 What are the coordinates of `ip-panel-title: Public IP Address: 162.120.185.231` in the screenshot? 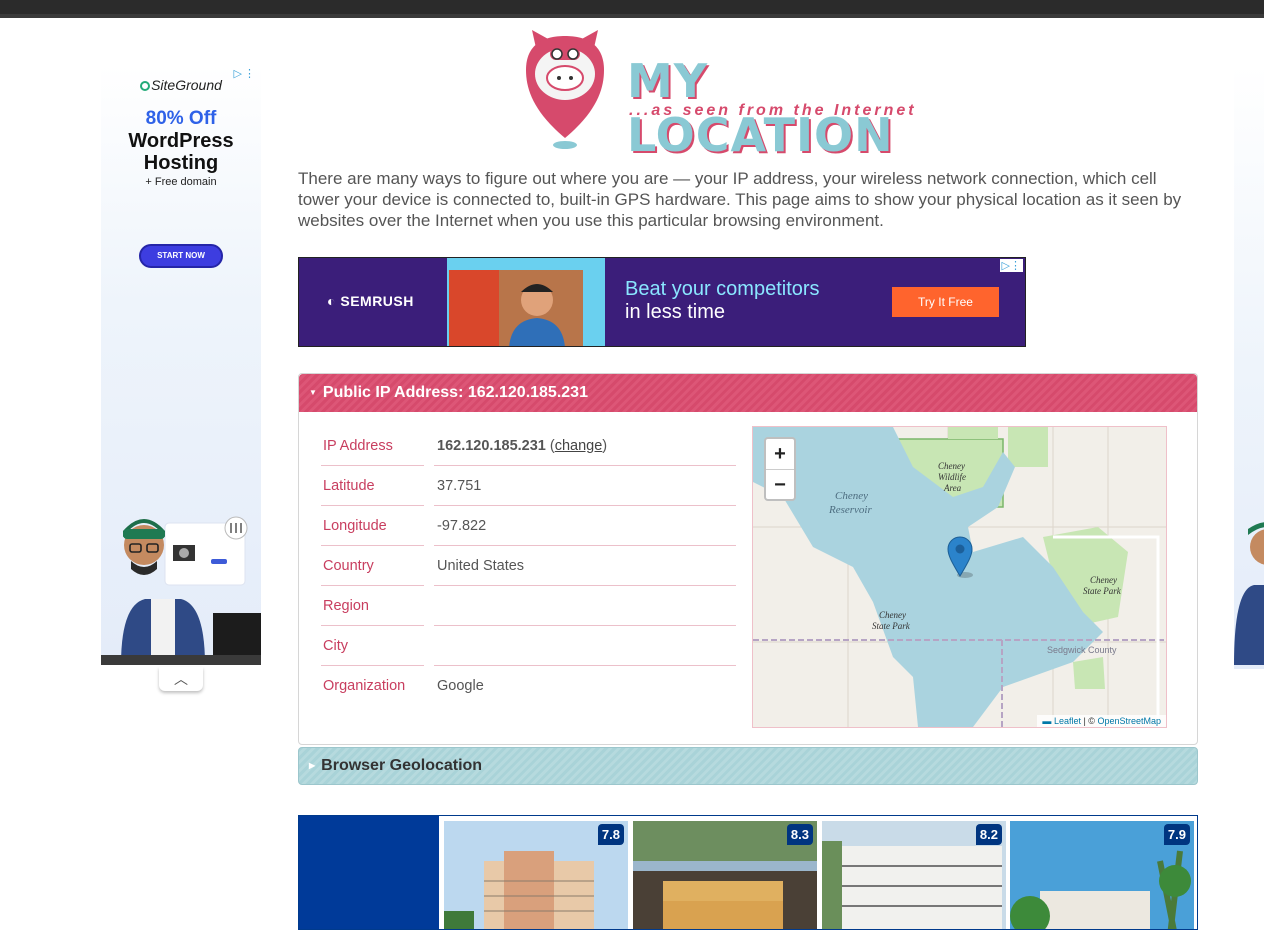 It's located at (455, 392).